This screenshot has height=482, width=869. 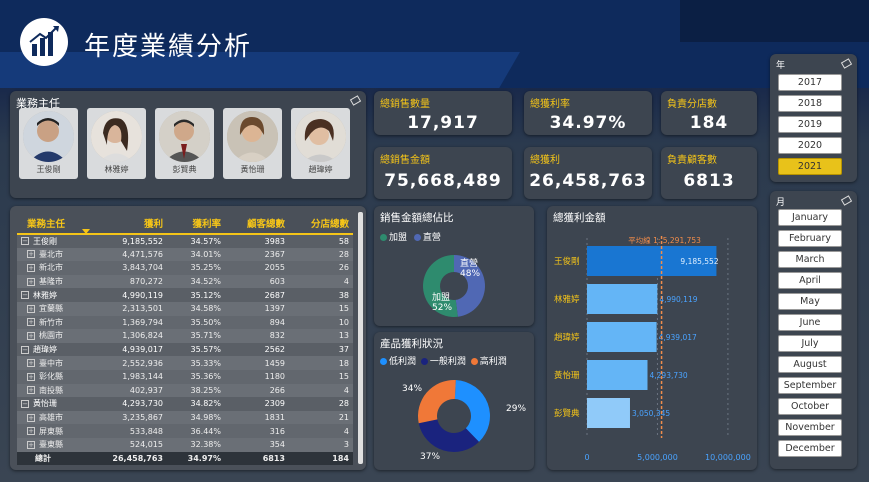 I want to click on matrix-row: + 彰化縣 1,983,144 35.36% 1180 15, so click(x=185, y=376).